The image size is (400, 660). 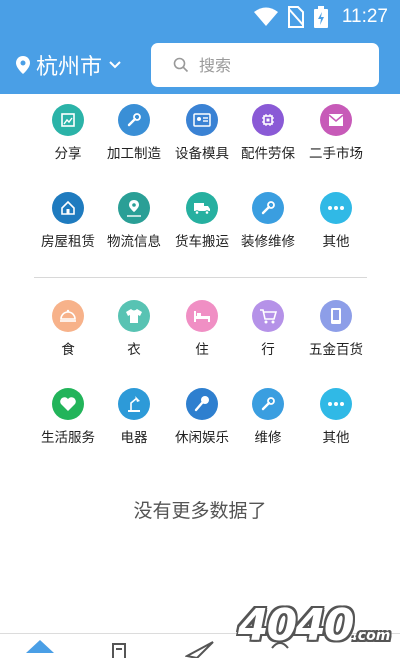 I want to click on category-label: 二手市场, so click(x=336, y=154).